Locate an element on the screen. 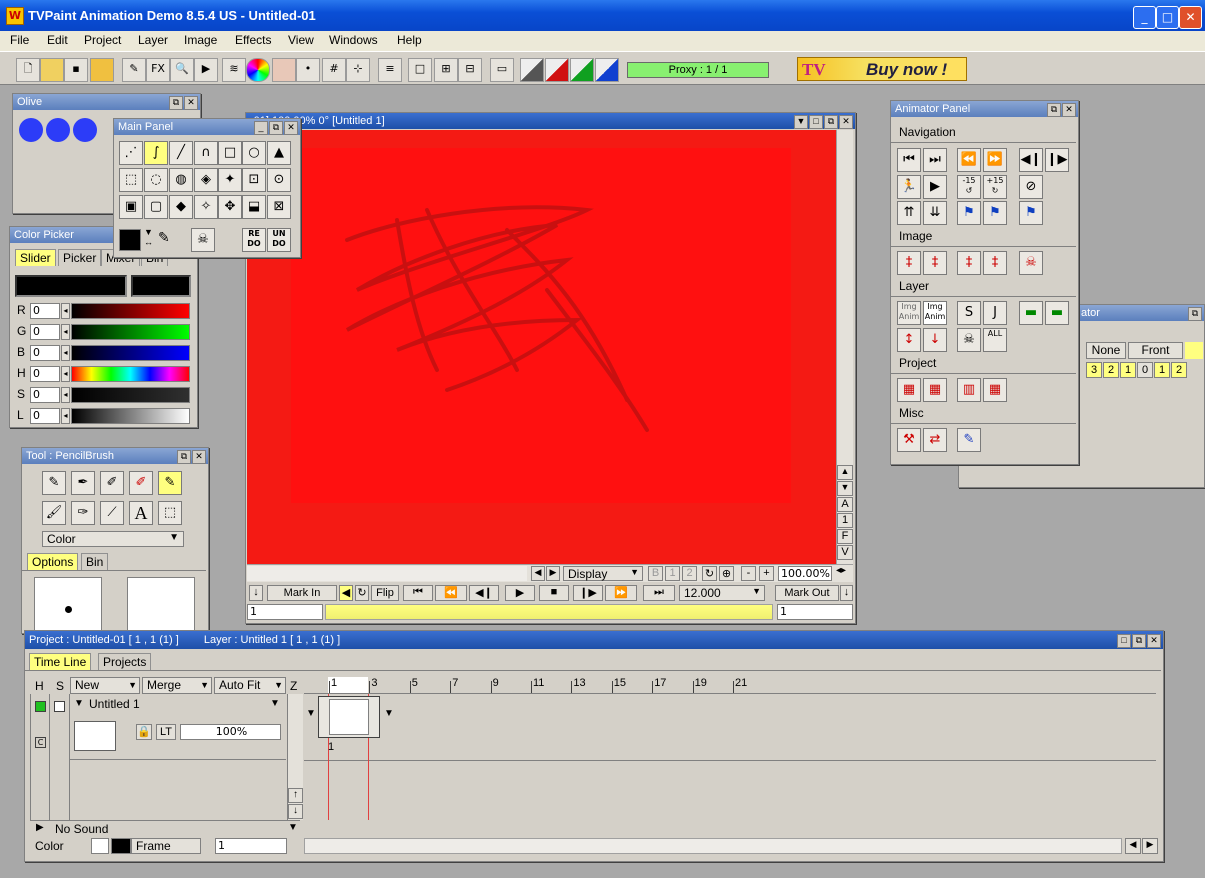 This screenshot has width=1205, height=878. menu-view: View is located at coordinates (301, 40).